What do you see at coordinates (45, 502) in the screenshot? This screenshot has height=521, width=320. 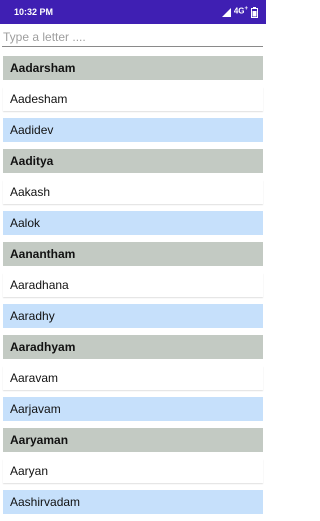 I see `list-item-label: Aashirvadam` at bounding box center [45, 502].